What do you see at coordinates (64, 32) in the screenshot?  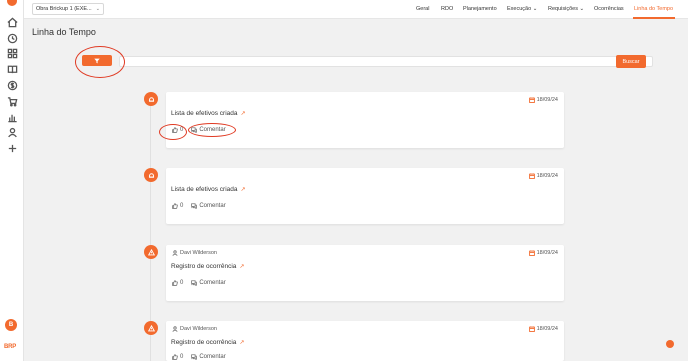 I see `page-title: Linha do Tempo` at bounding box center [64, 32].